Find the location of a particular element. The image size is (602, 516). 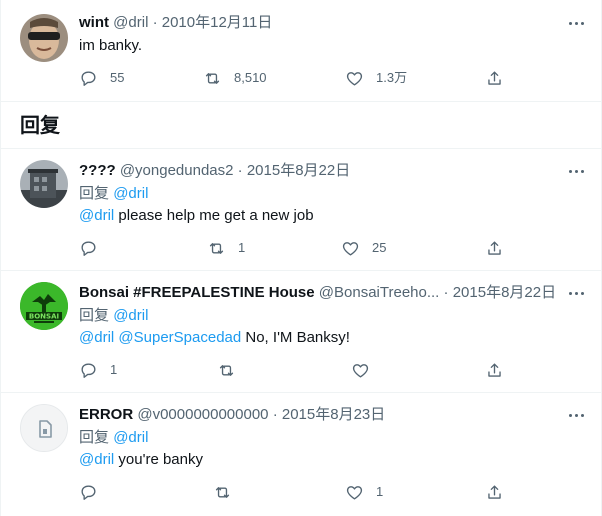

tweet-header: wint @dril · 2010年12月11日 is located at coordinates (175, 23).